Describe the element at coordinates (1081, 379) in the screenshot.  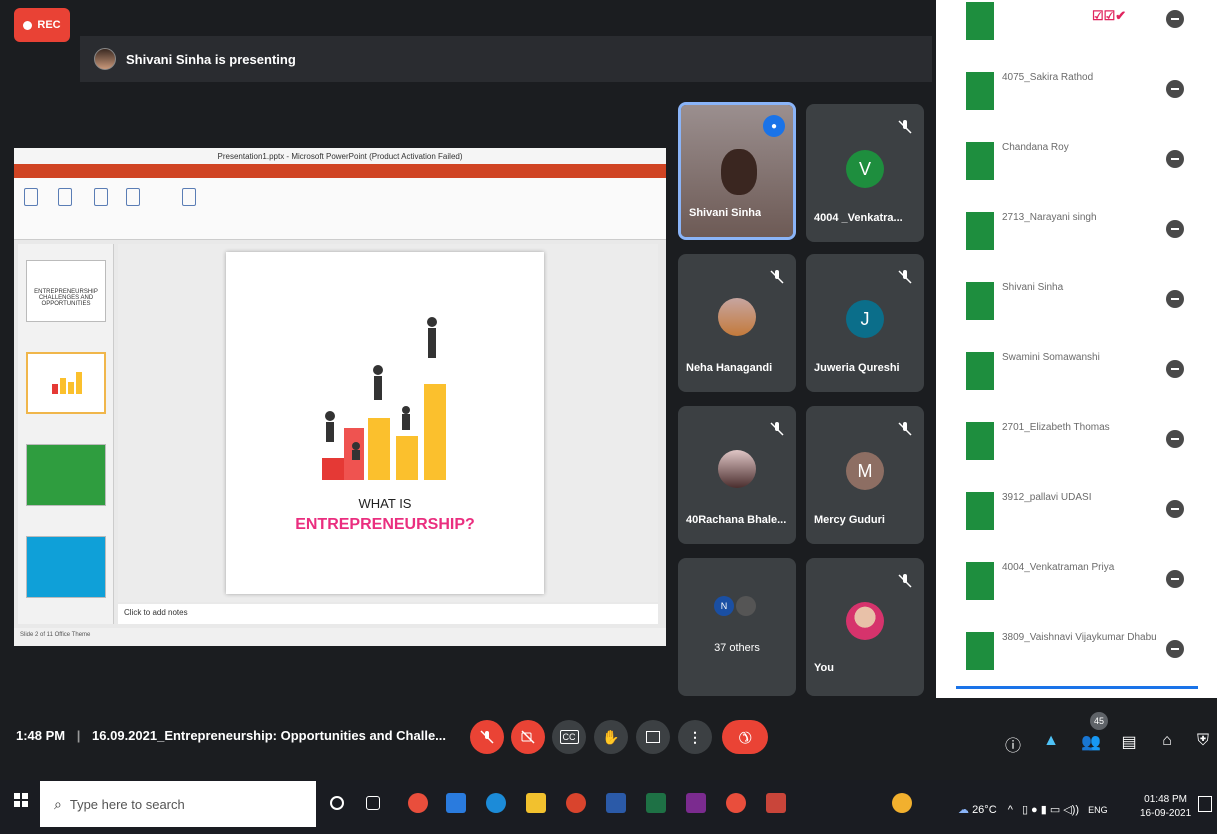
I see `participant-row: Swamini Somawanshi` at that location.